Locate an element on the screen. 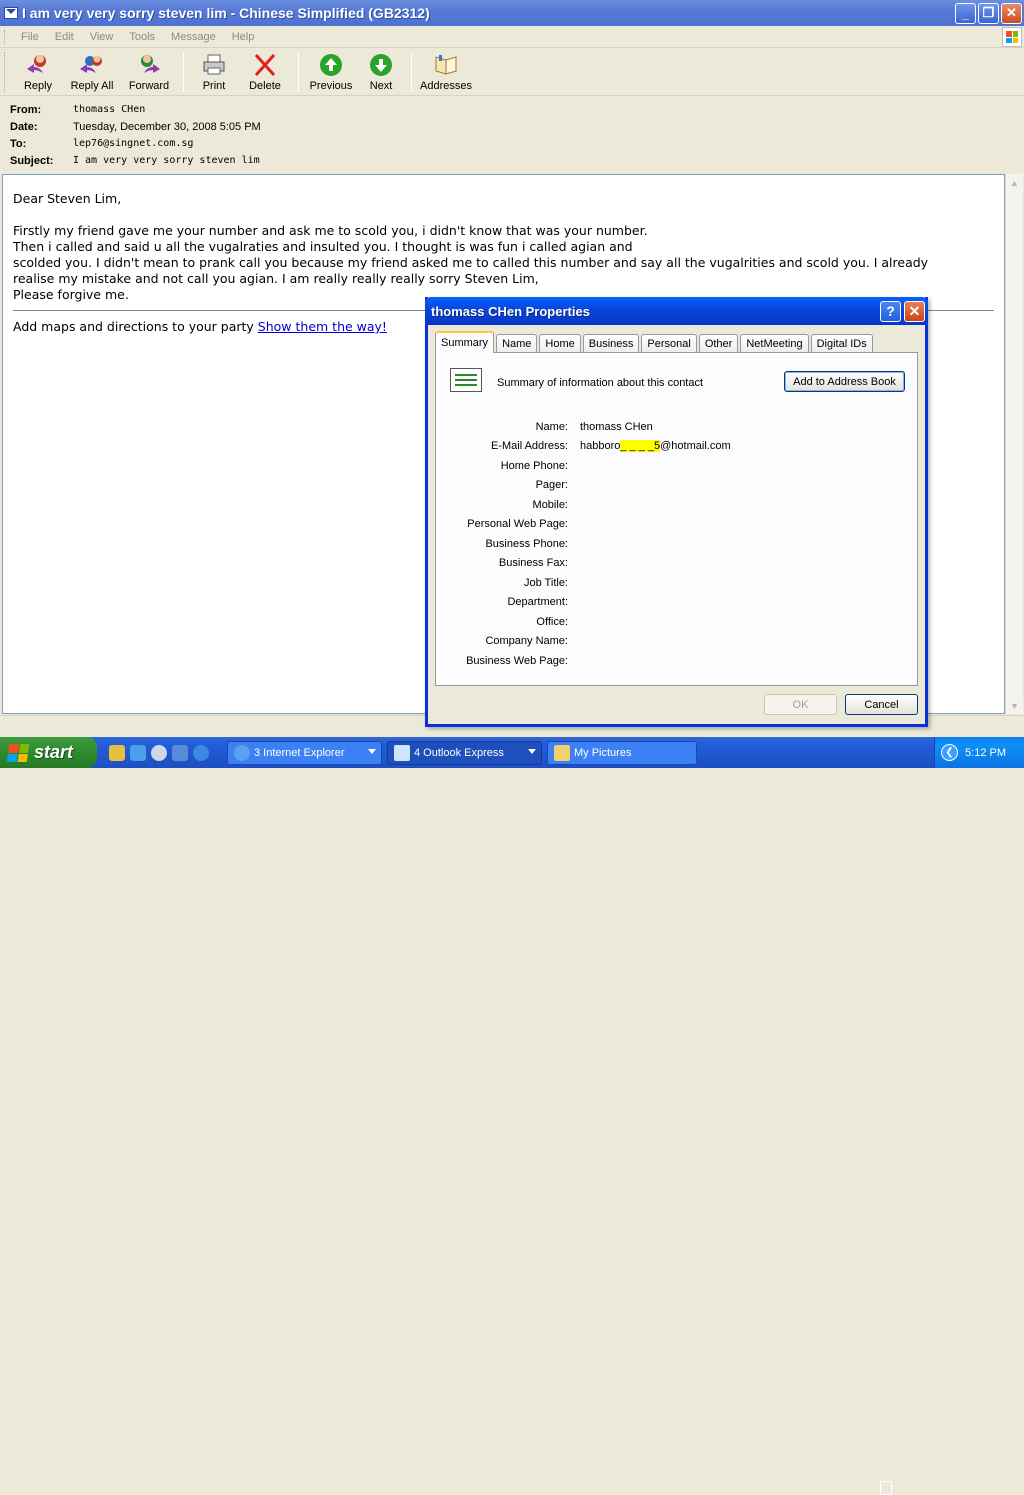 The height and width of the screenshot is (1495, 1024). field-label: Job Title: is located at coordinates (545, 582).